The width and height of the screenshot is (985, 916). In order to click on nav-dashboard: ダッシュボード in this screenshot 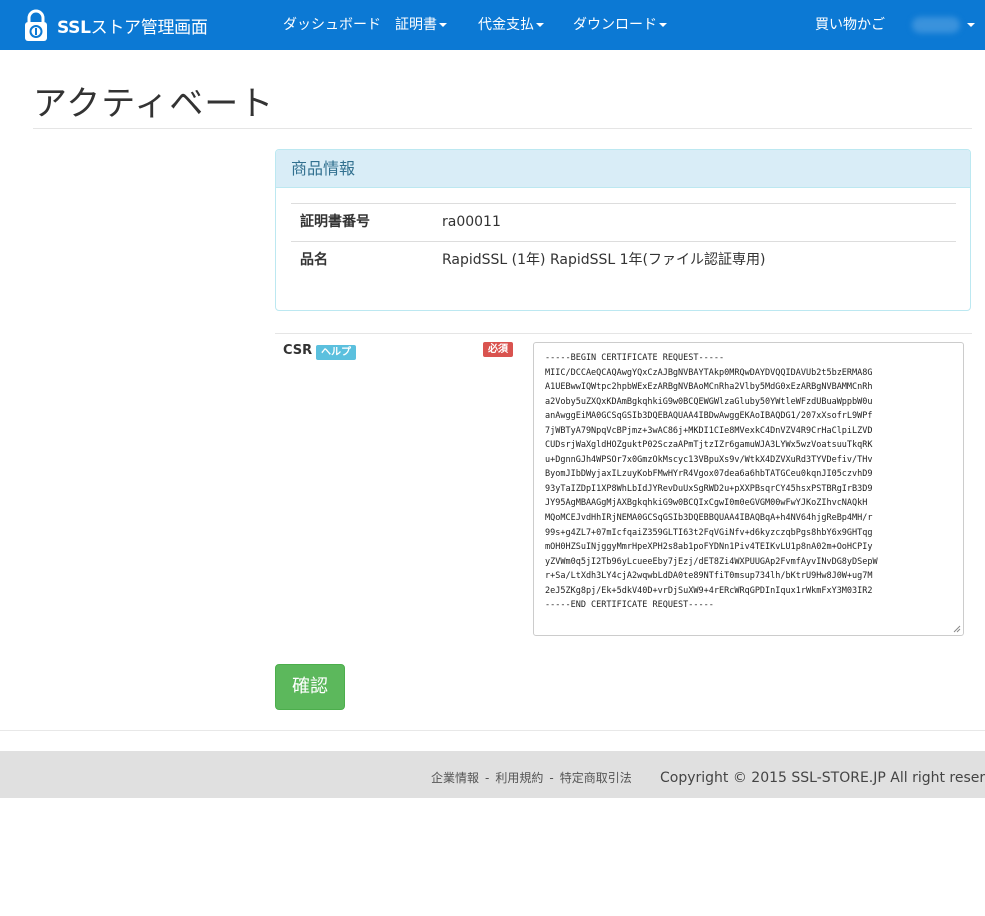, I will do `click(332, 25)`.